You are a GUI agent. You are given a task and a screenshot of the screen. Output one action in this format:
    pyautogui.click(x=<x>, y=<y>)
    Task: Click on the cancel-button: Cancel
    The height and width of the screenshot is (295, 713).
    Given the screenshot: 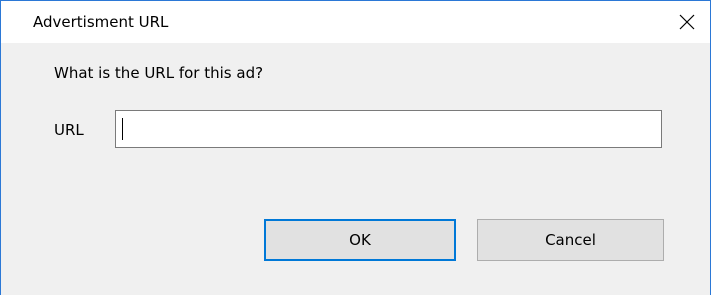 What is the action you would take?
    pyautogui.click(x=570, y=240)
    